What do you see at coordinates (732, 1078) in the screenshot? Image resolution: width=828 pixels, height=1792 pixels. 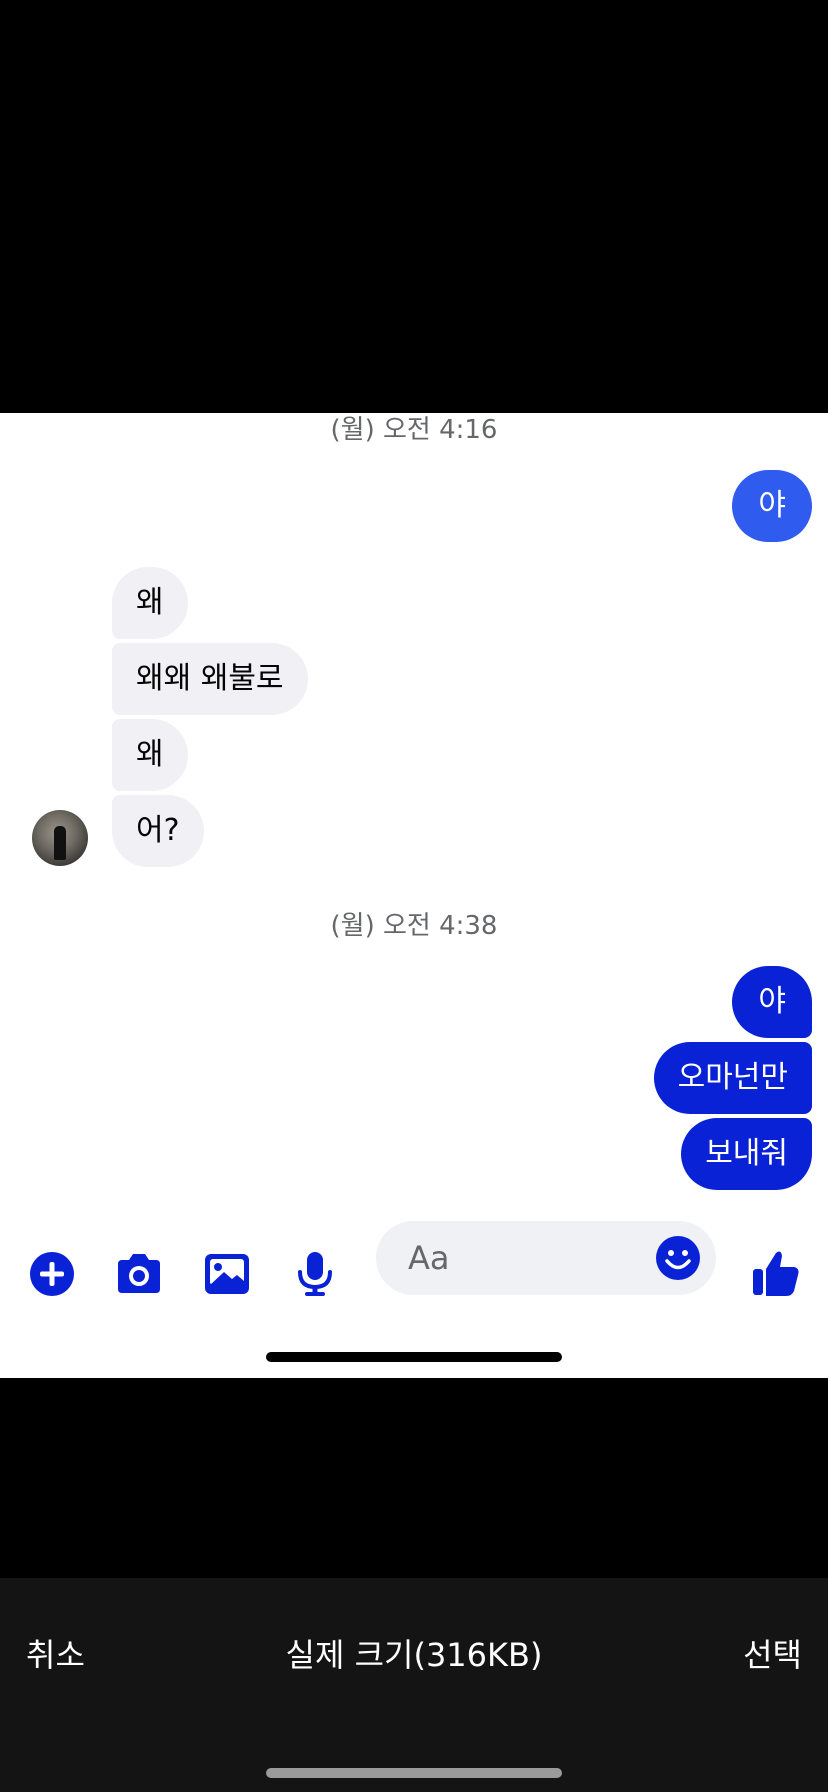 I see `outgoing-message: 오마넌만` at bounding box center [732, 1078].